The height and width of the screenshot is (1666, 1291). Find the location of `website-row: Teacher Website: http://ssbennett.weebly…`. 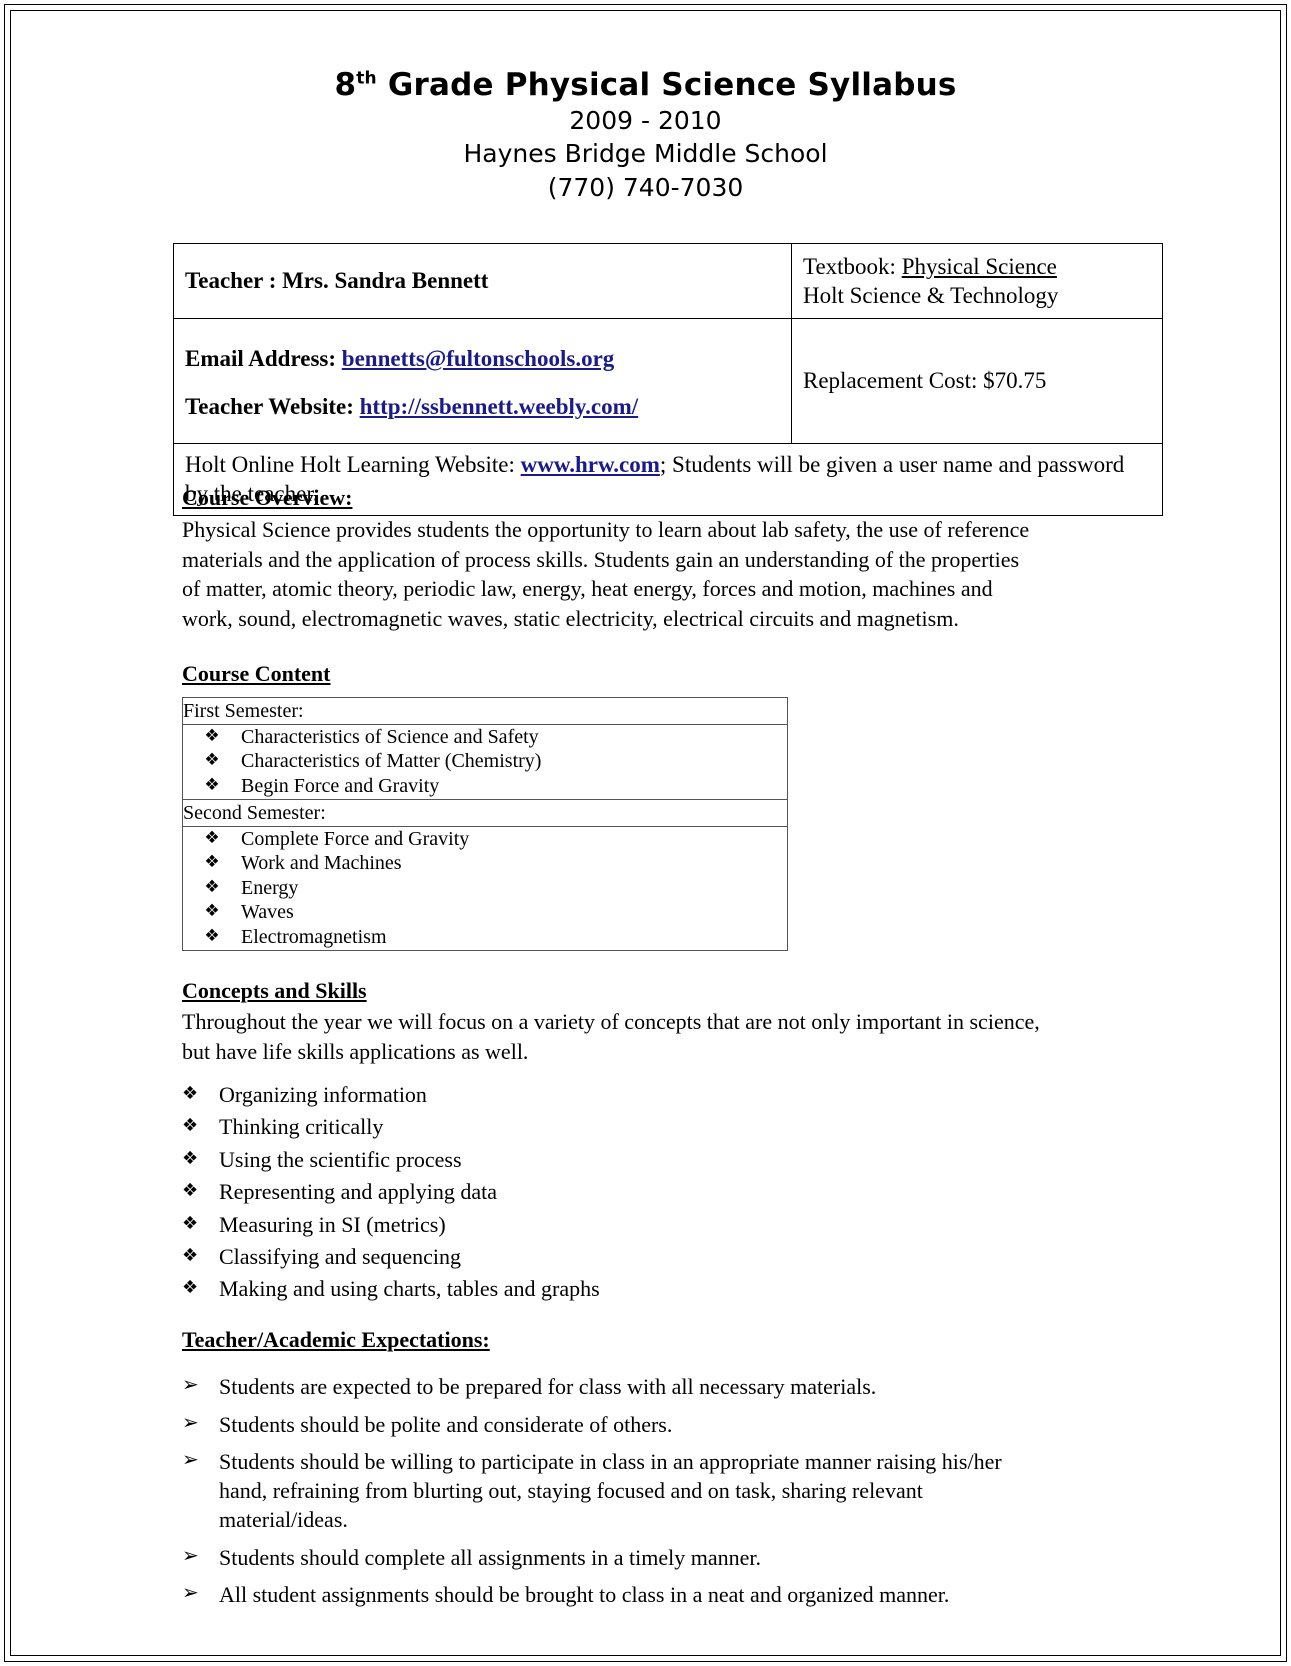

website-row: Teacher Website: http://ssbennett.weebly… is located at coordinates (483, 406).